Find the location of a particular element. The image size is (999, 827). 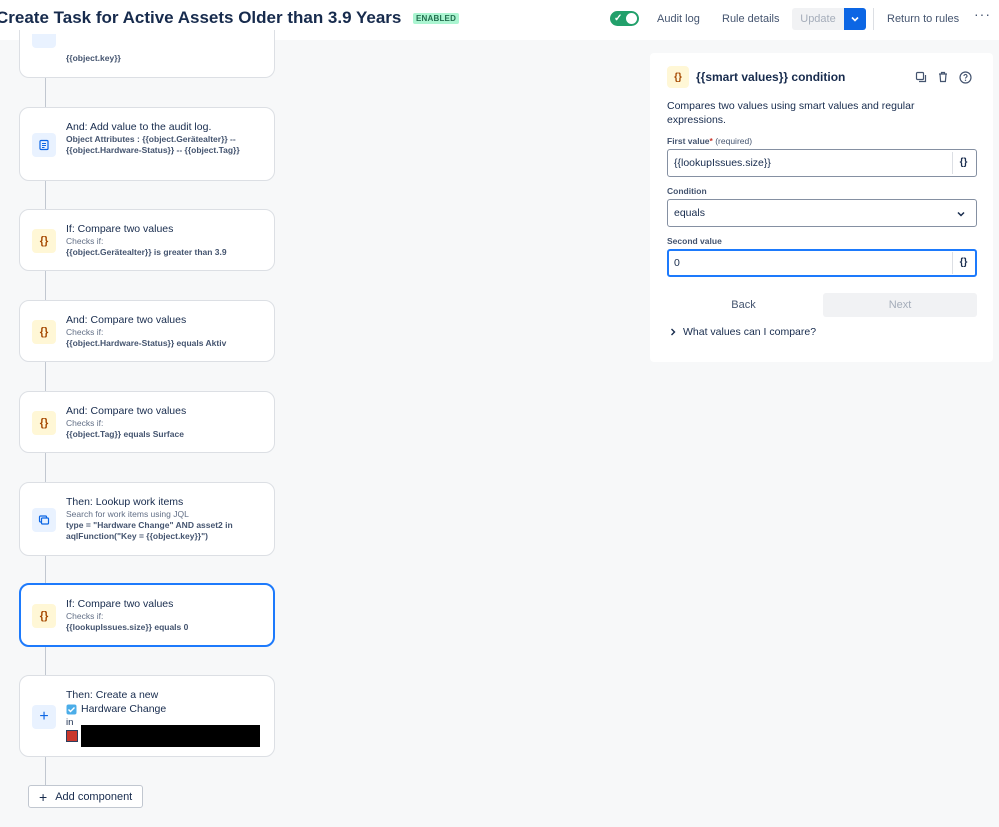

component-title: Then: Create a new is located at coordinates (112, 695).